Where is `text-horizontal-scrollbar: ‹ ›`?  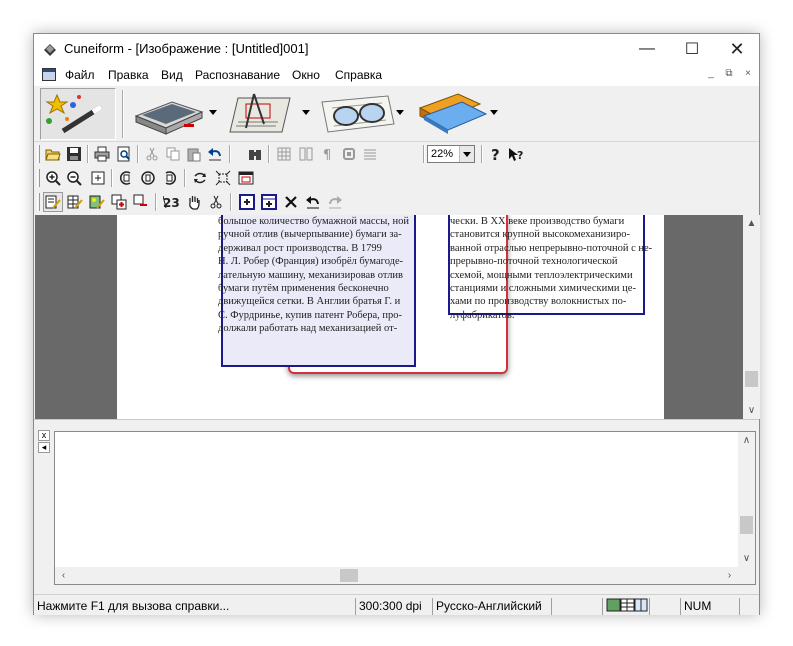
text-horizontal-scrollbar: ‹ › is located at coordinates (405, 575).